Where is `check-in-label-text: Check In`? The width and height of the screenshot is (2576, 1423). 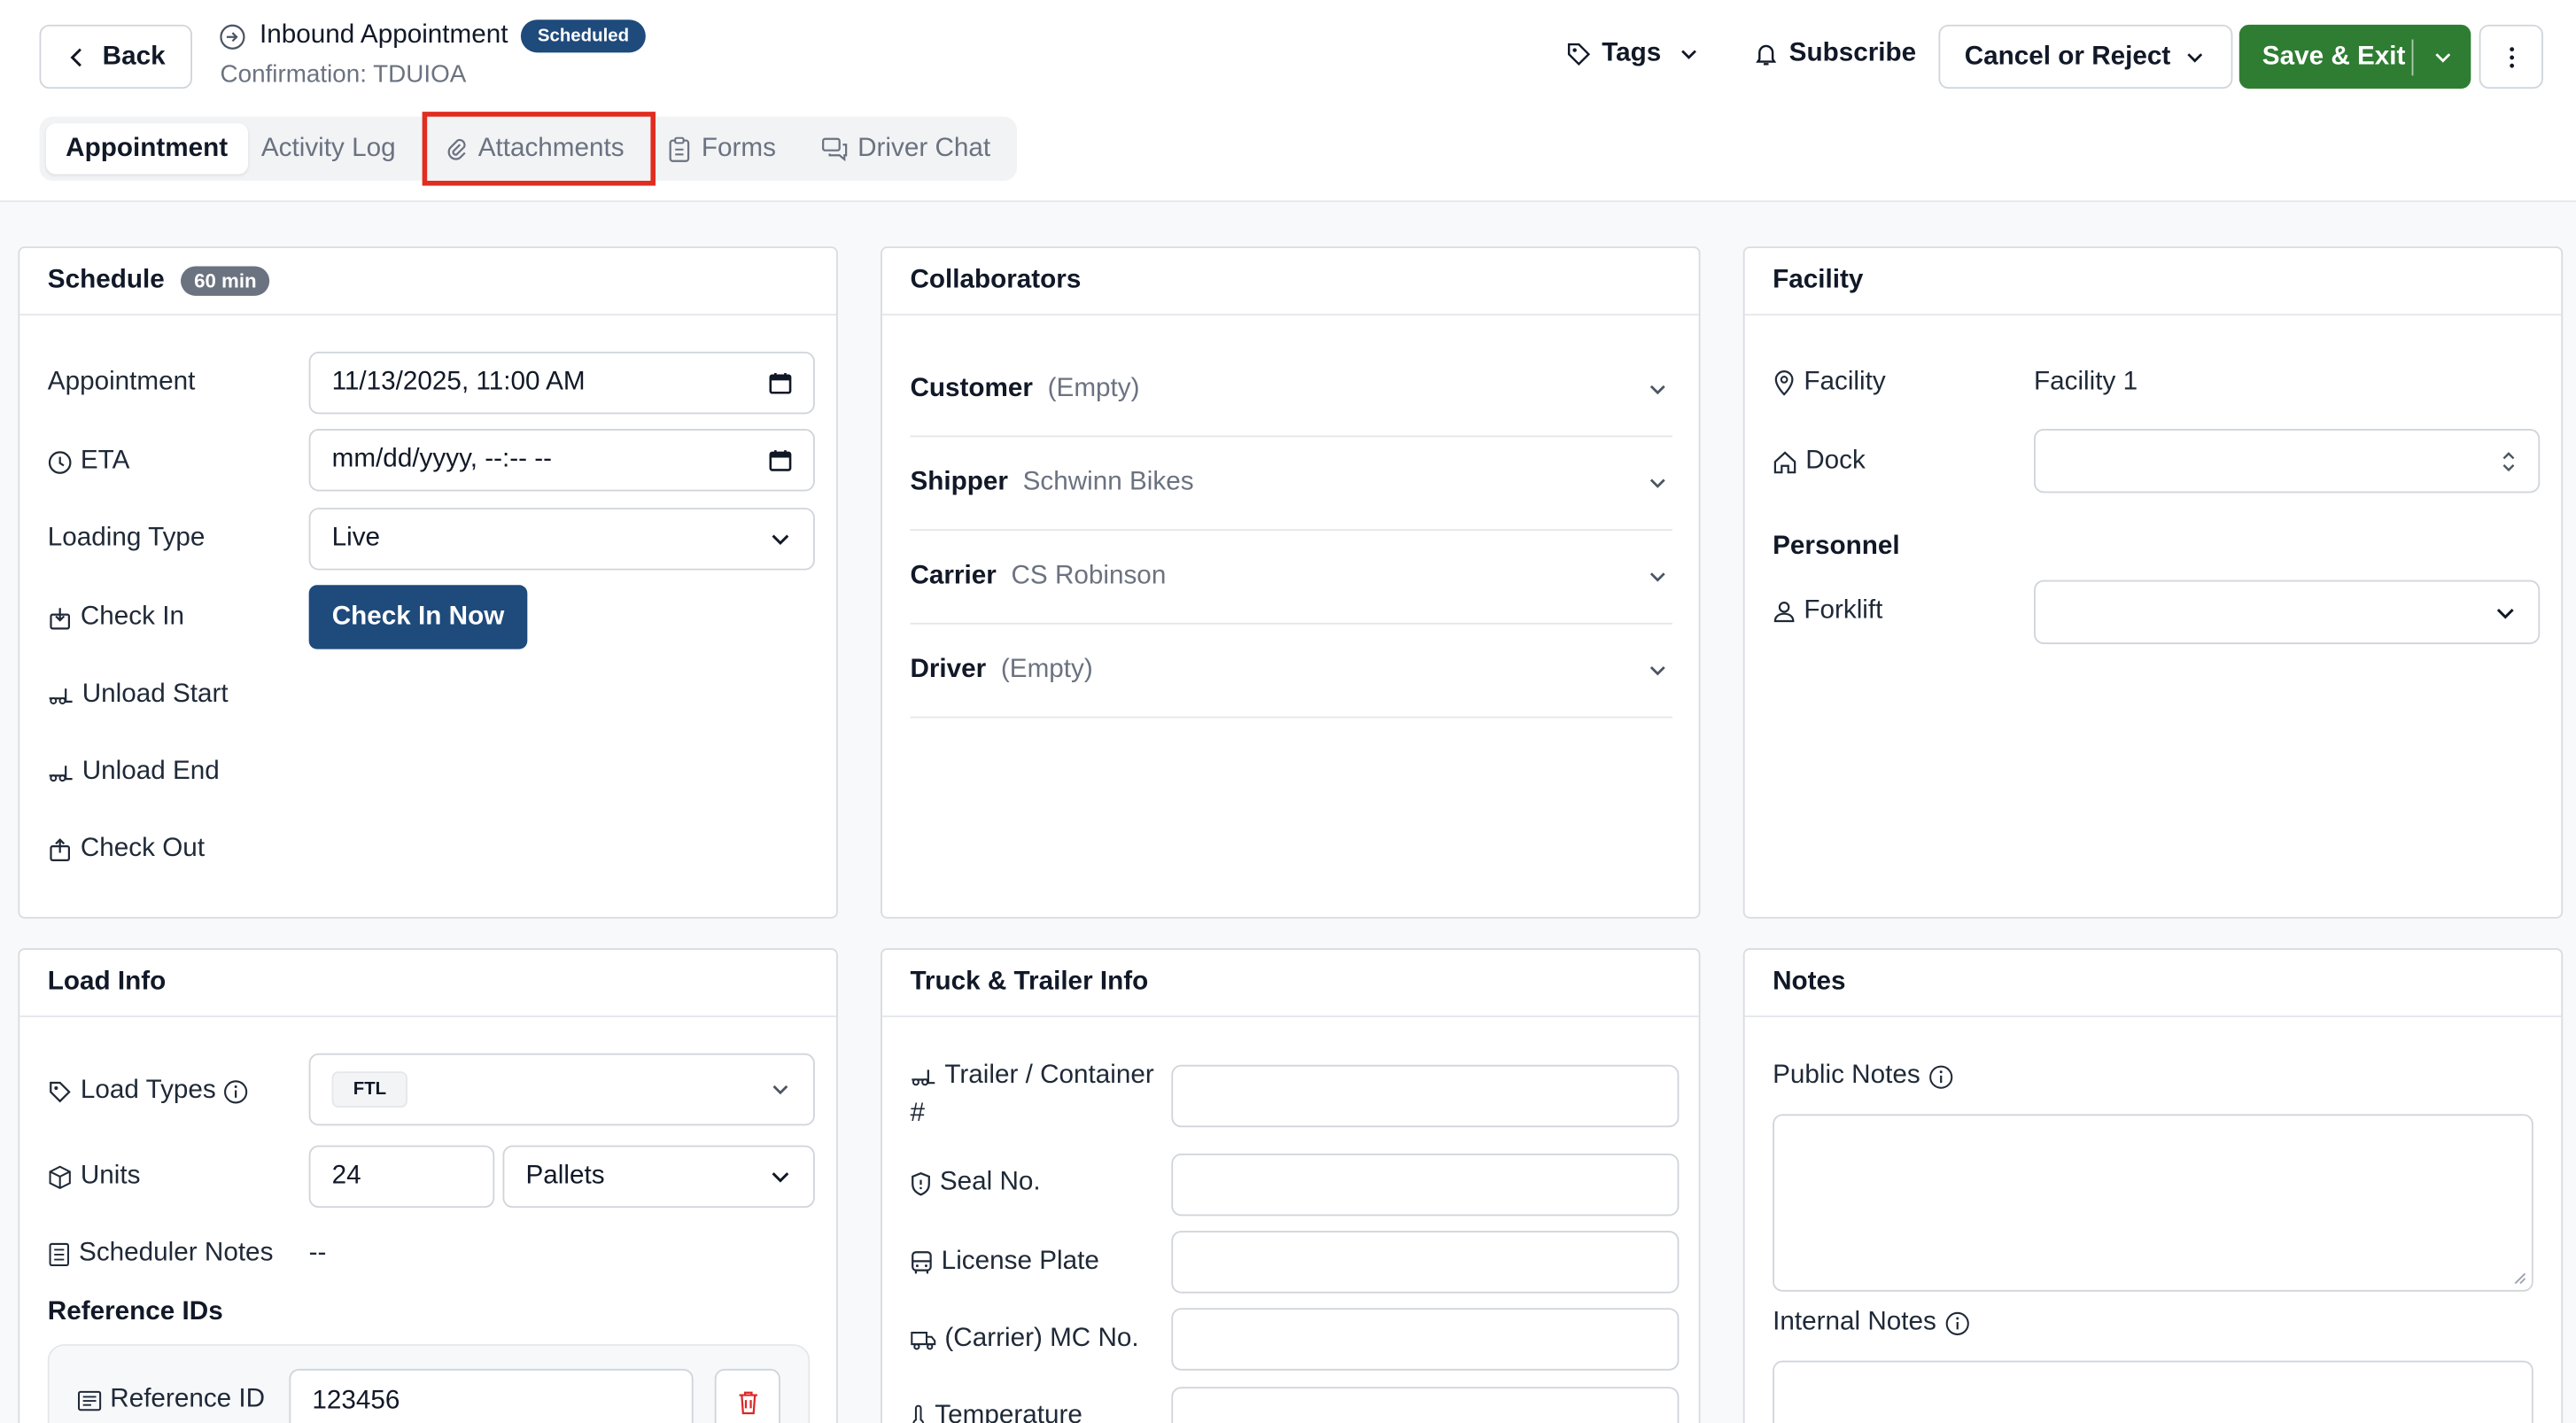
check-in-label-text: Check In is located at coordinates (132, 617).